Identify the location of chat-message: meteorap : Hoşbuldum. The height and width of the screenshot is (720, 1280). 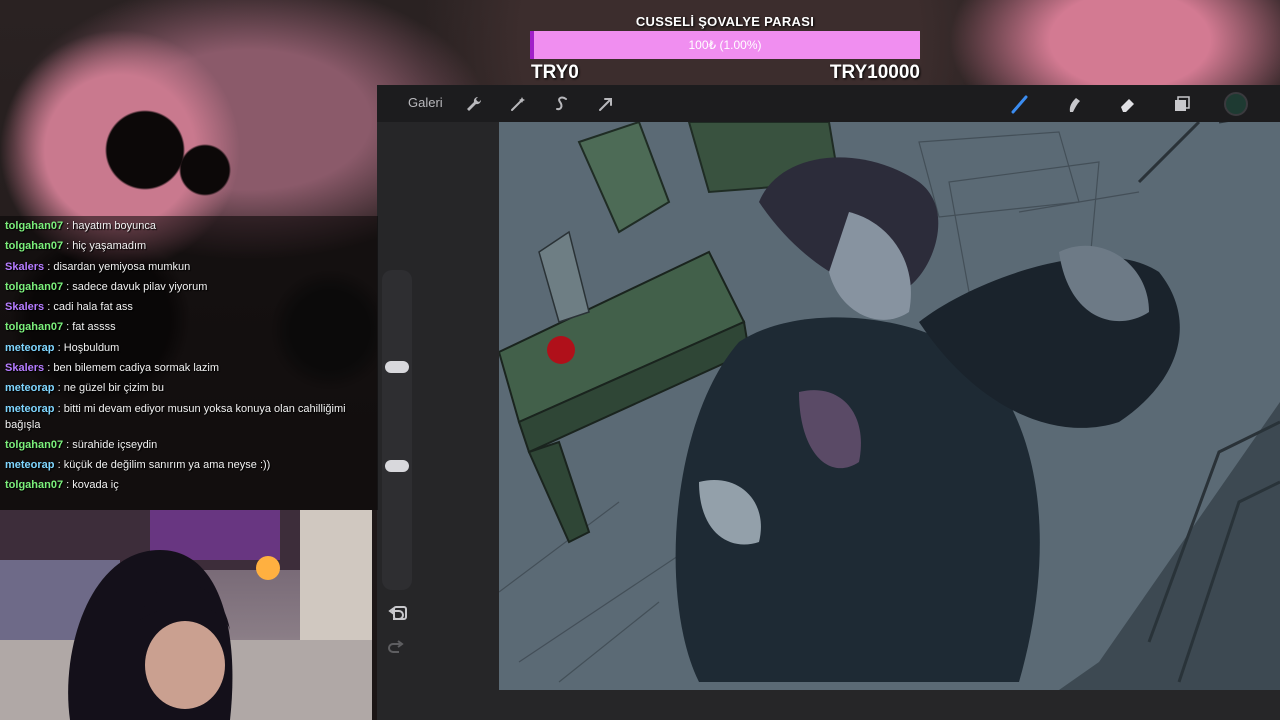
(182, 348).